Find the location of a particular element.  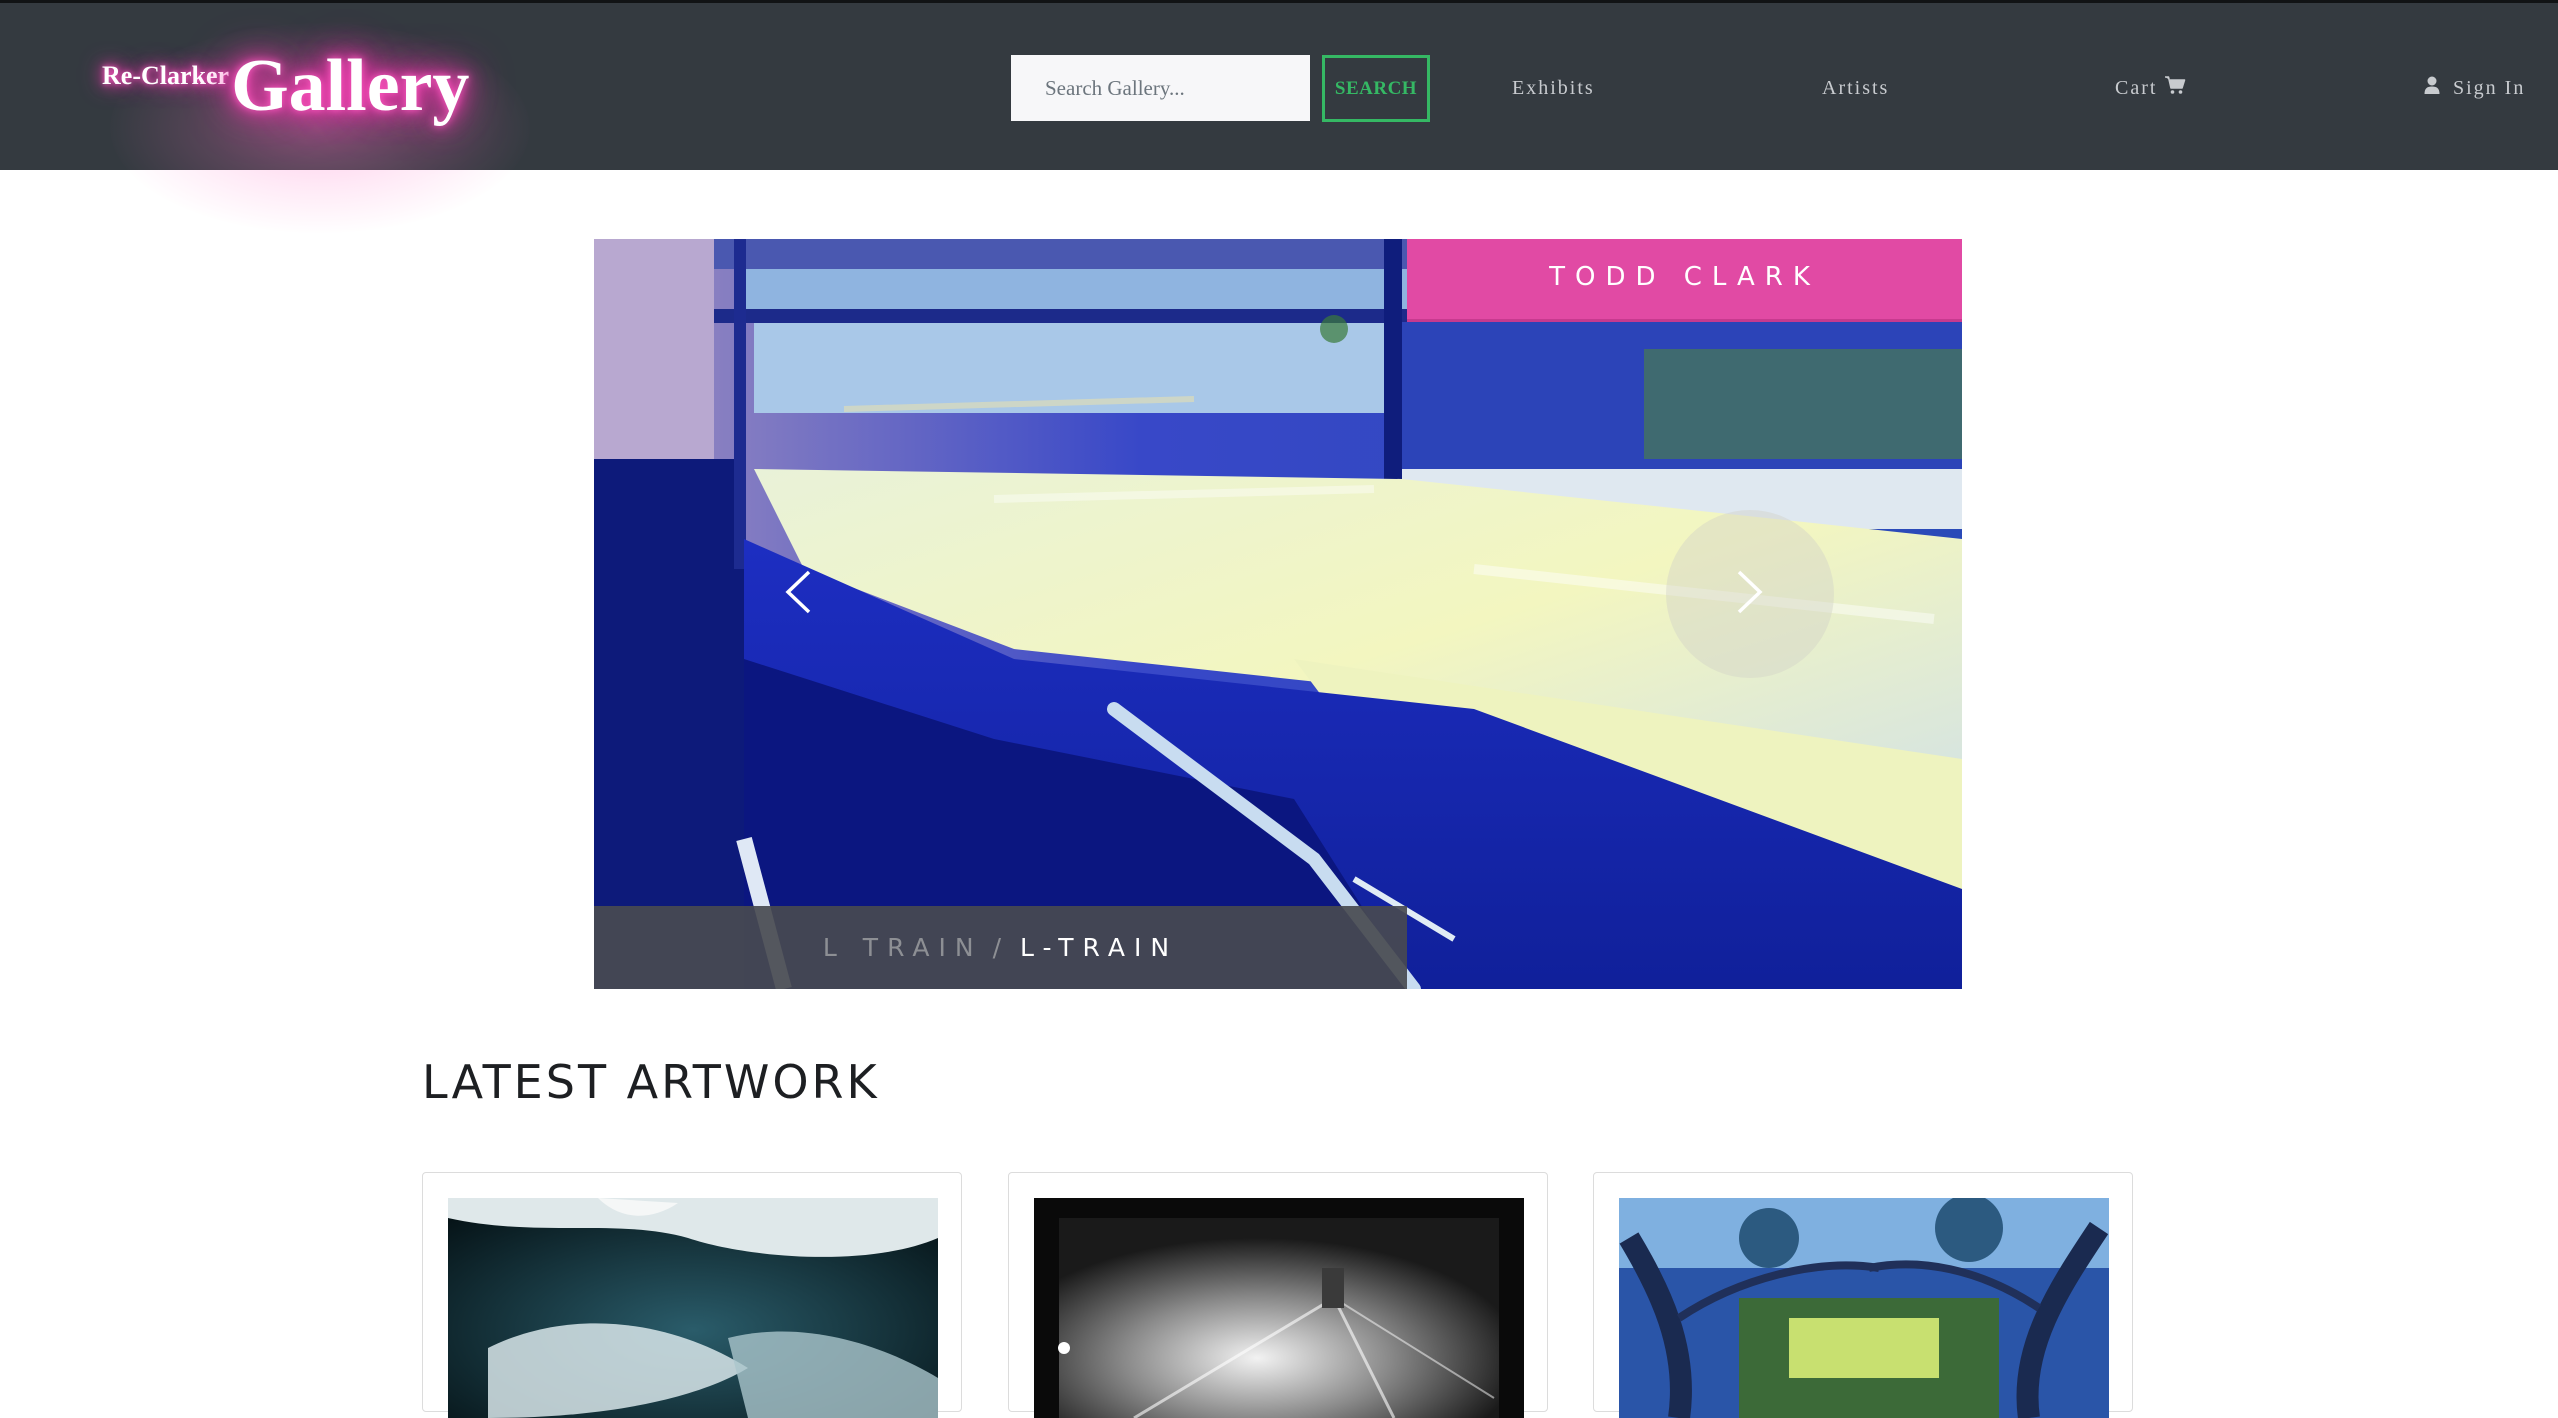

carousel-caption: L TRAIN / L-TRAIN is located at coordinates (1000, 947).